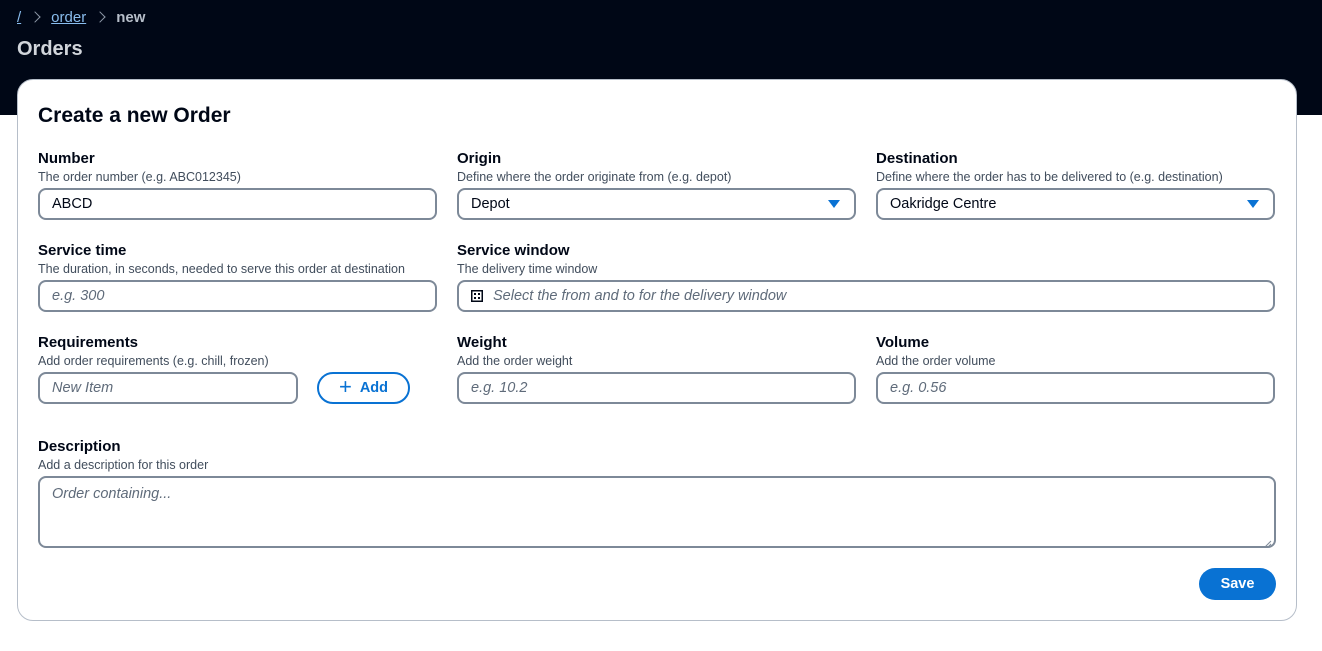 This screenshot has width=1322, height=651. Describe the element at coordinates (482, 342) in the screenshot. I see `weight-label: Weight` at that location.